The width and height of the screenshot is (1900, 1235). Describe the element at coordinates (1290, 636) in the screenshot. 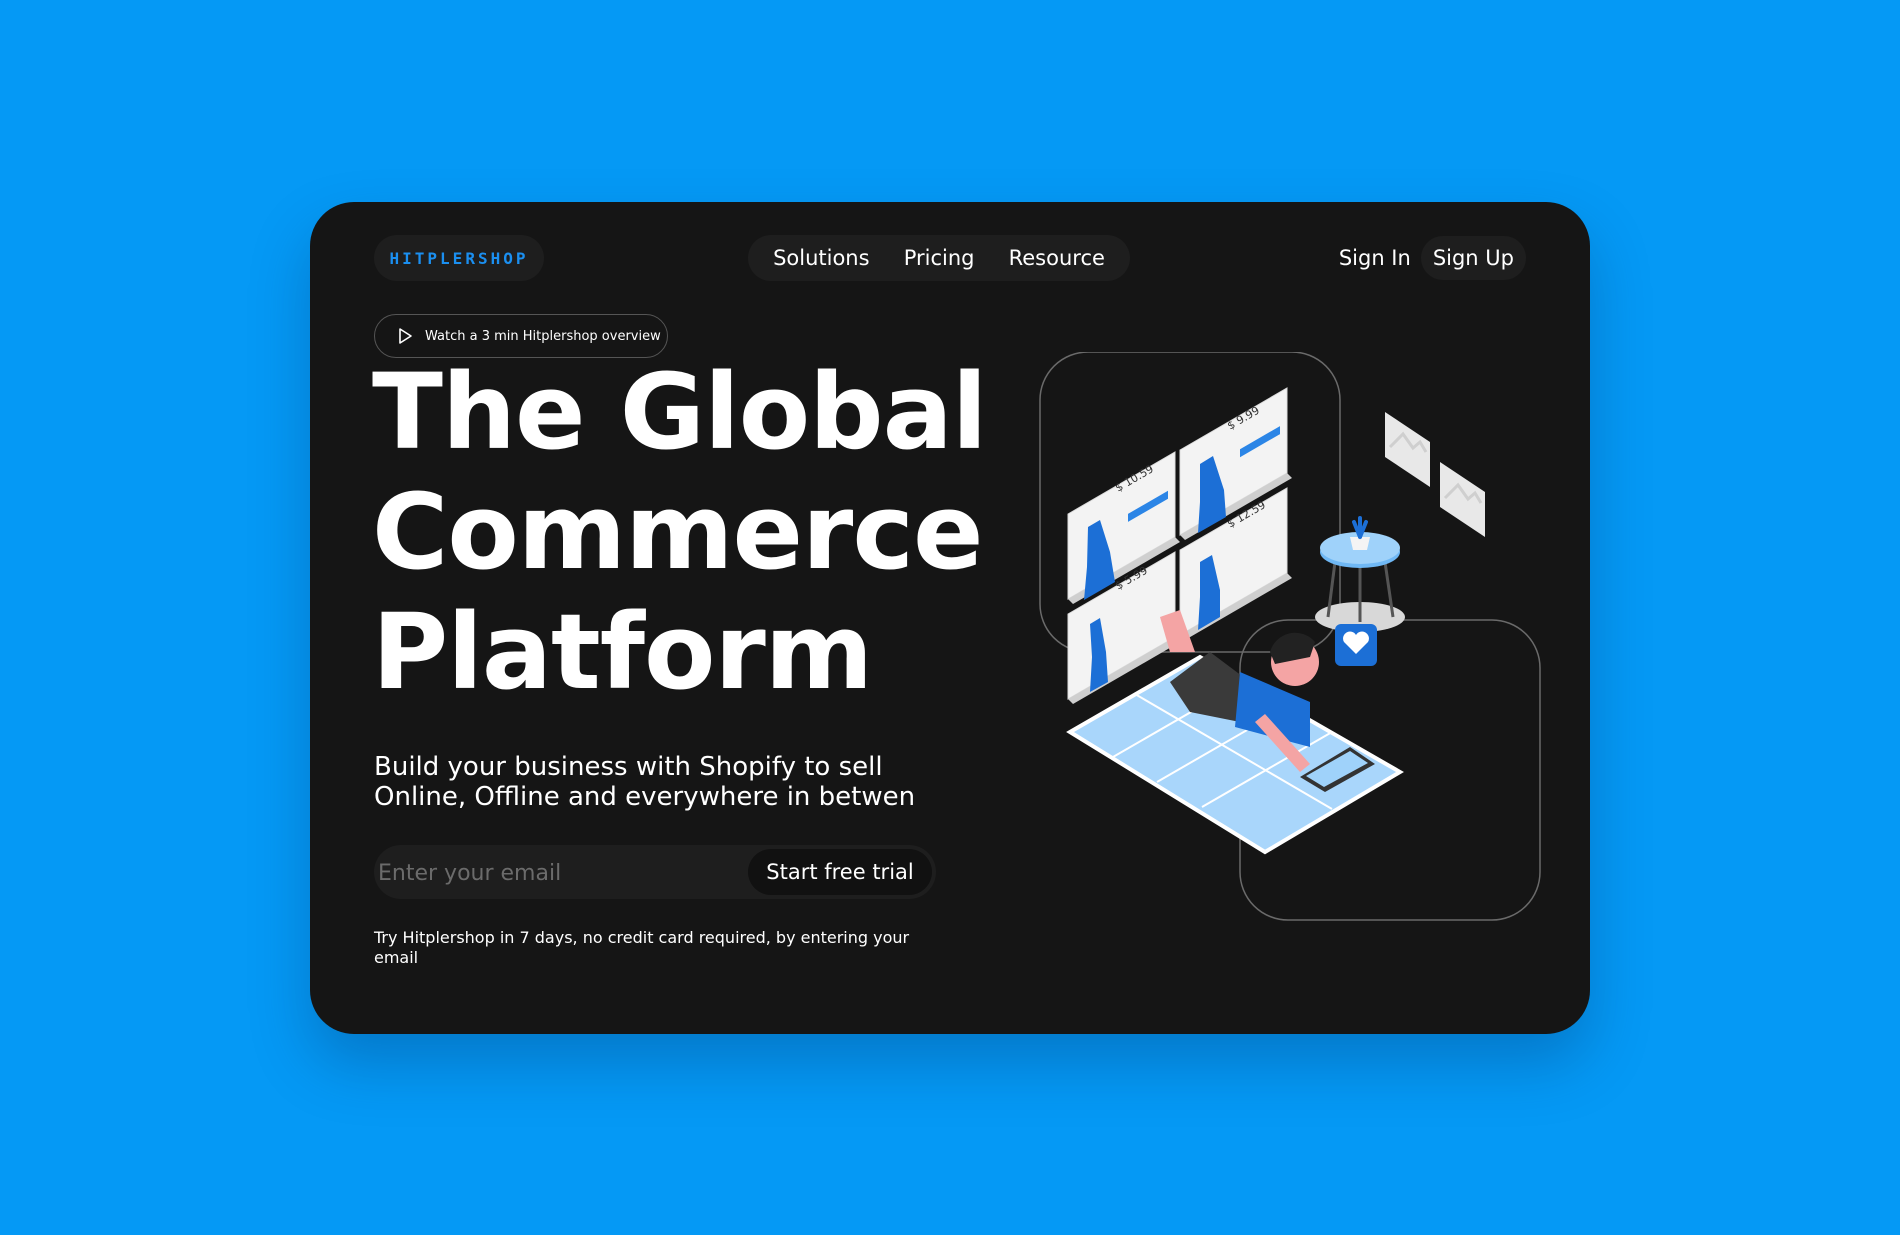

I see `shopping-illustration: $ 10.59 $ 9.99 $ 5.99 $ 12.59` at that location.